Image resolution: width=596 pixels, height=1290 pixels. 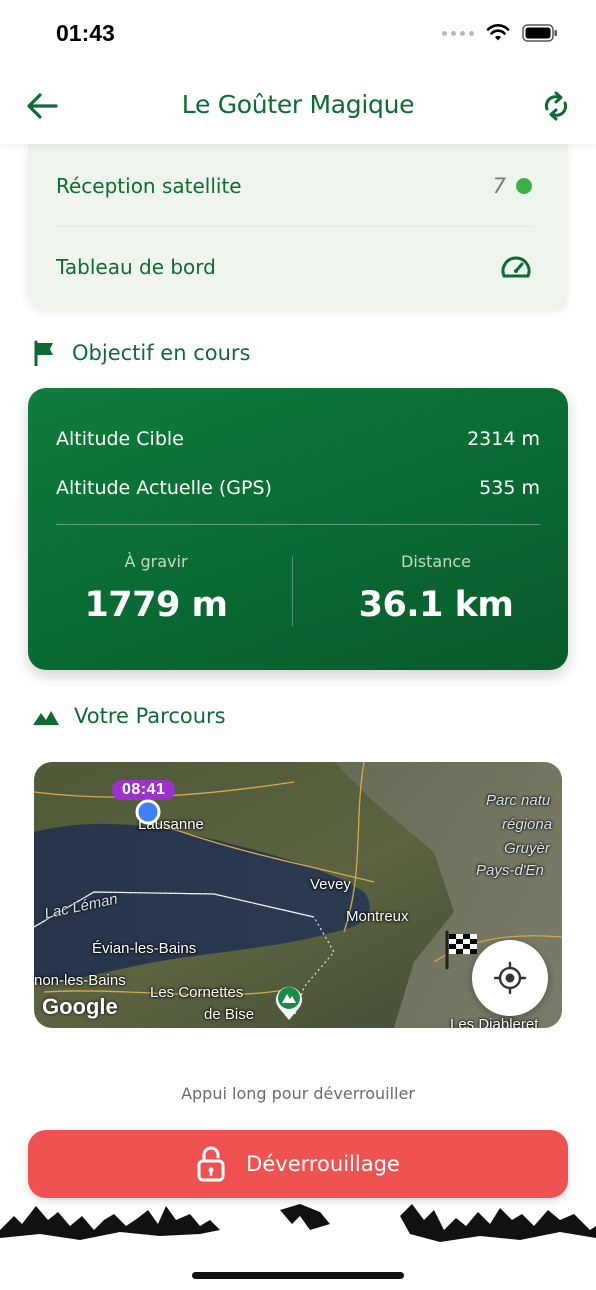 I want to click on map-place-evian: Évian-les-Bains, so click(x=144, y=948).